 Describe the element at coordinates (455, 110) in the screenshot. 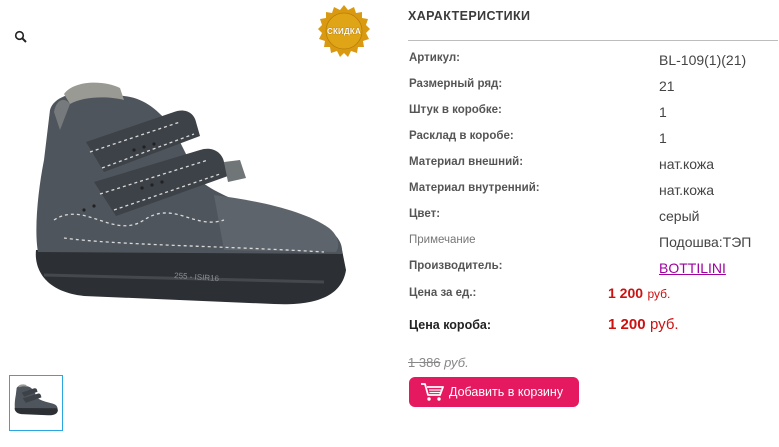

I see `spec-label: Штук в коробке:` at that location.